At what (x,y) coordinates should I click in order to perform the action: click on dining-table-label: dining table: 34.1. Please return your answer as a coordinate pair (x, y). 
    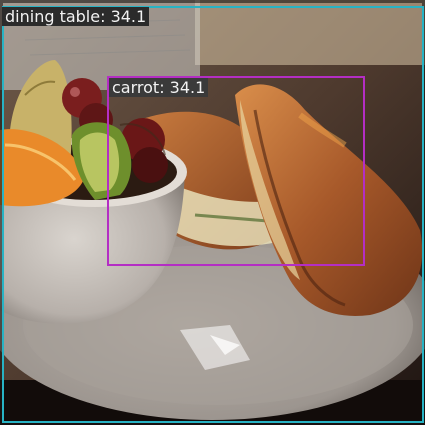
    Looking at the image, I should click on (76, 16).